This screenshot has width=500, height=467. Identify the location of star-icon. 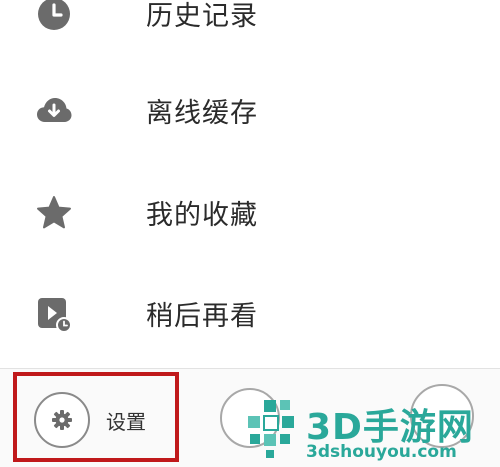
(54, 212).